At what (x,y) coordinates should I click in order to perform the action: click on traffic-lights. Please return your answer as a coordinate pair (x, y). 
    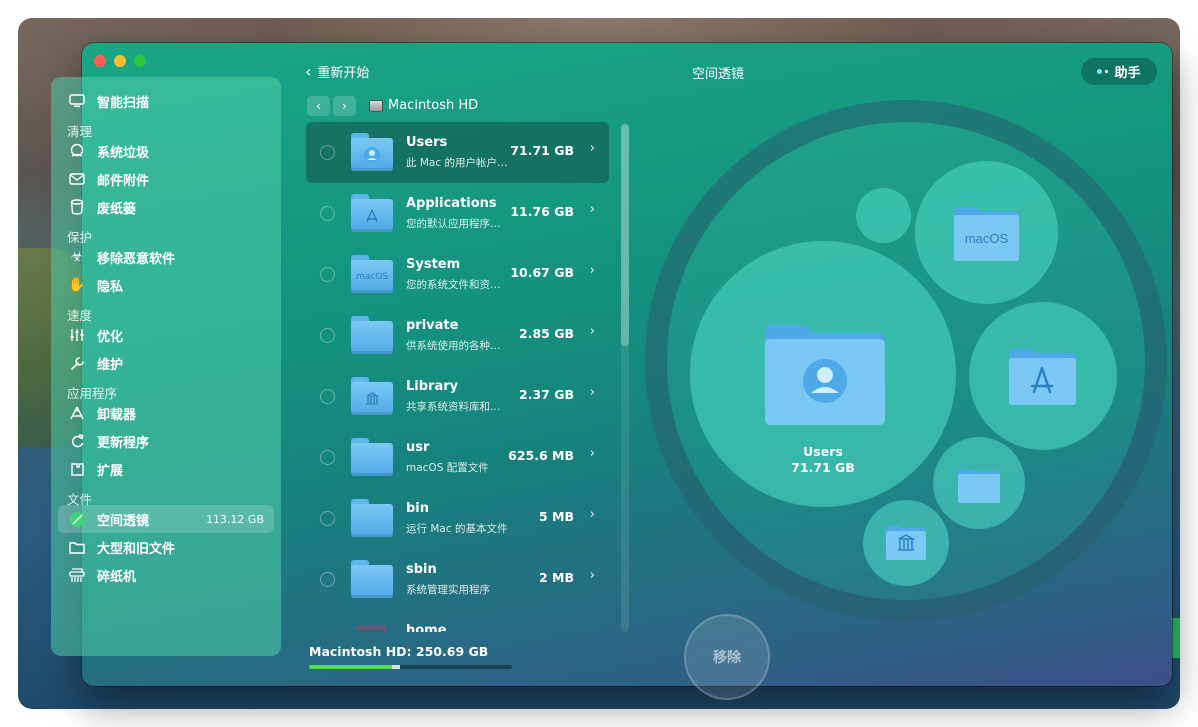
    Looking at the image, I should click on (120, 61).